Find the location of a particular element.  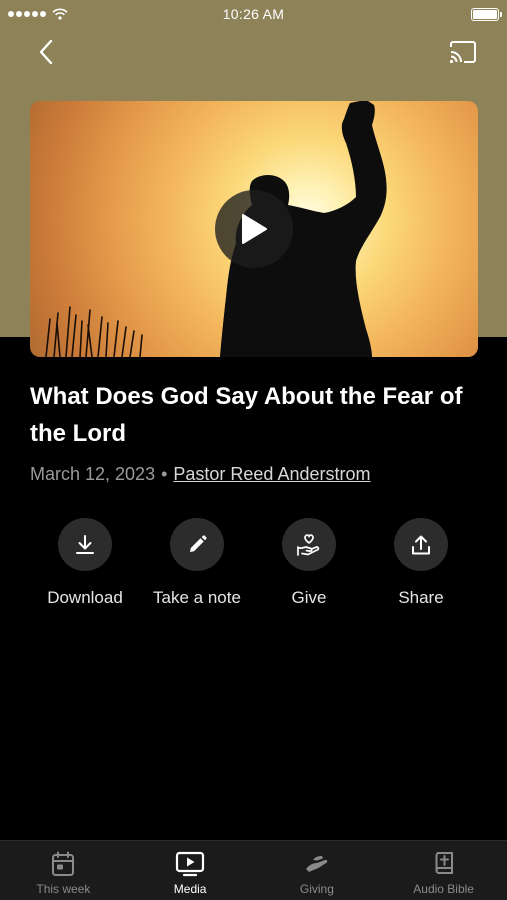

top-nav is located at coordinates (253, 52).